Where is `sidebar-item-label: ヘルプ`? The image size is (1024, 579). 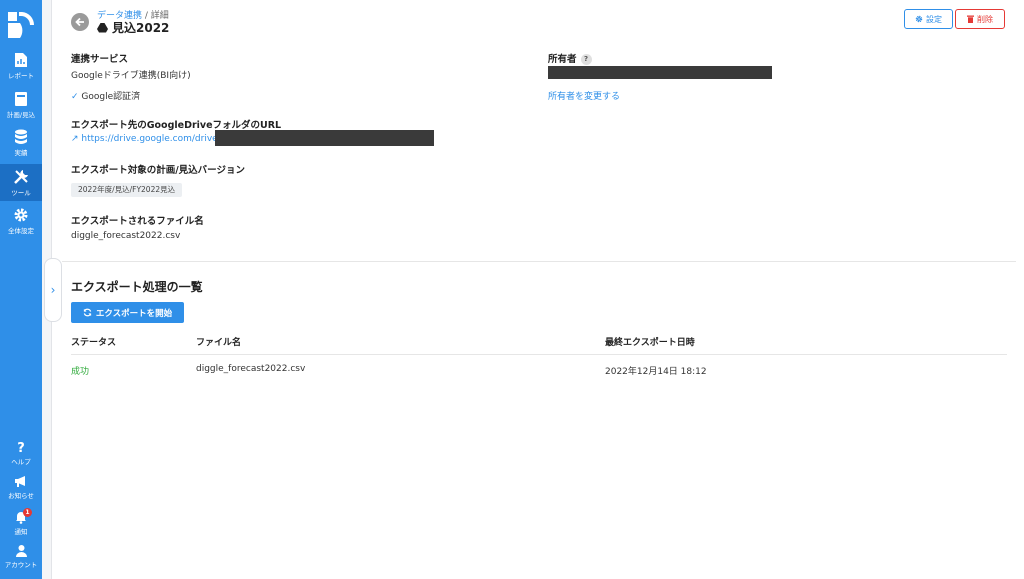
sidebar-item-label: ヘルプ is located at coordinates (21, 462).